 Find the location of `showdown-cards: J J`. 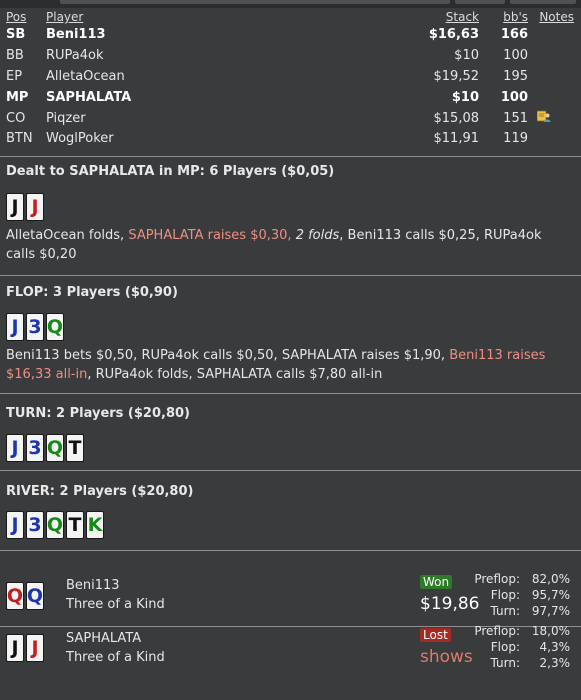

showdown-cards: J J is located at coordinates (25, 648).